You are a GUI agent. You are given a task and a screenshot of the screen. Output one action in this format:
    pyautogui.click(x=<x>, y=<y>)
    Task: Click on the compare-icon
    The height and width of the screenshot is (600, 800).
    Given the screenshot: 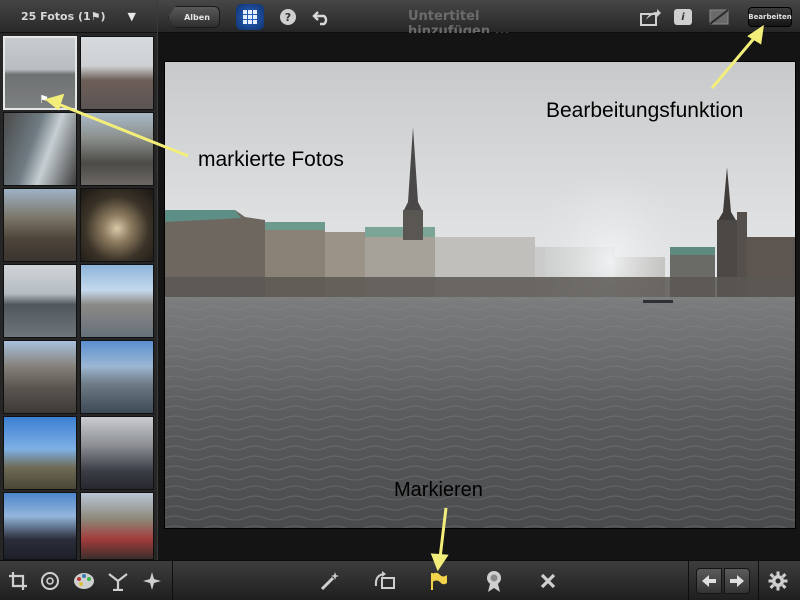 What is the action you would take?
    pyautogui.click(x=719, y=17)
    